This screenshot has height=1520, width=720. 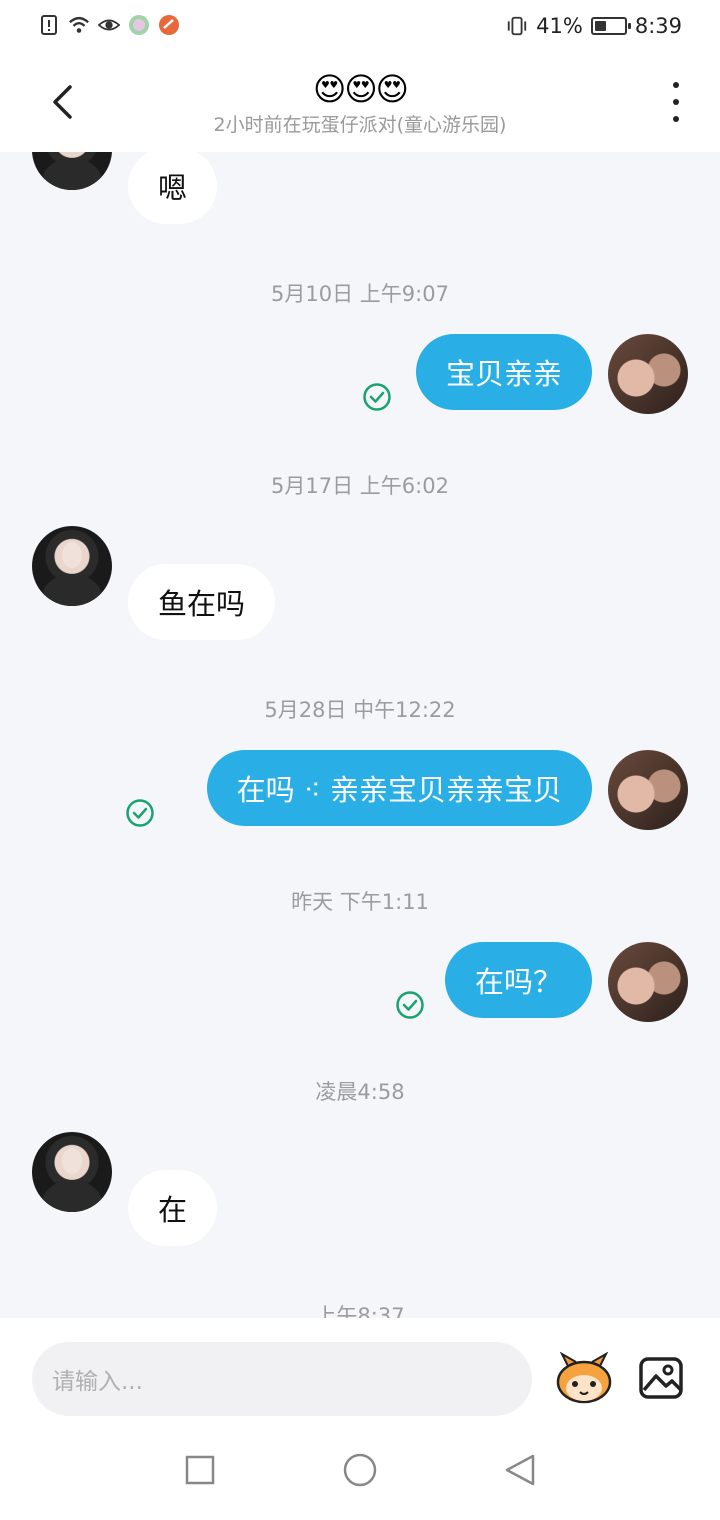 I want to click on message-bubble-incoming: 嗯, so click(x=173, y=188).